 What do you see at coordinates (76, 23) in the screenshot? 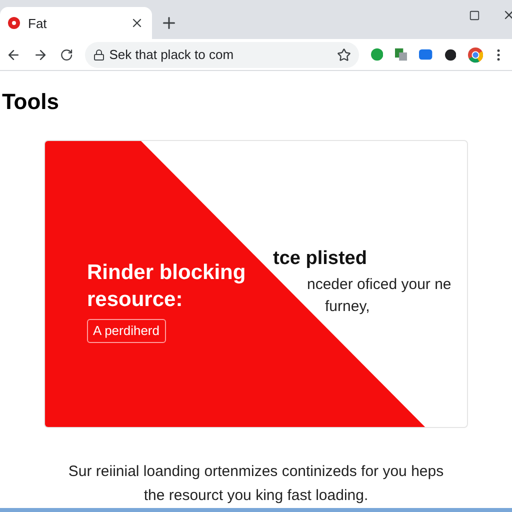
I see `browser-tab: Fat` at bounding box center [76, 23].